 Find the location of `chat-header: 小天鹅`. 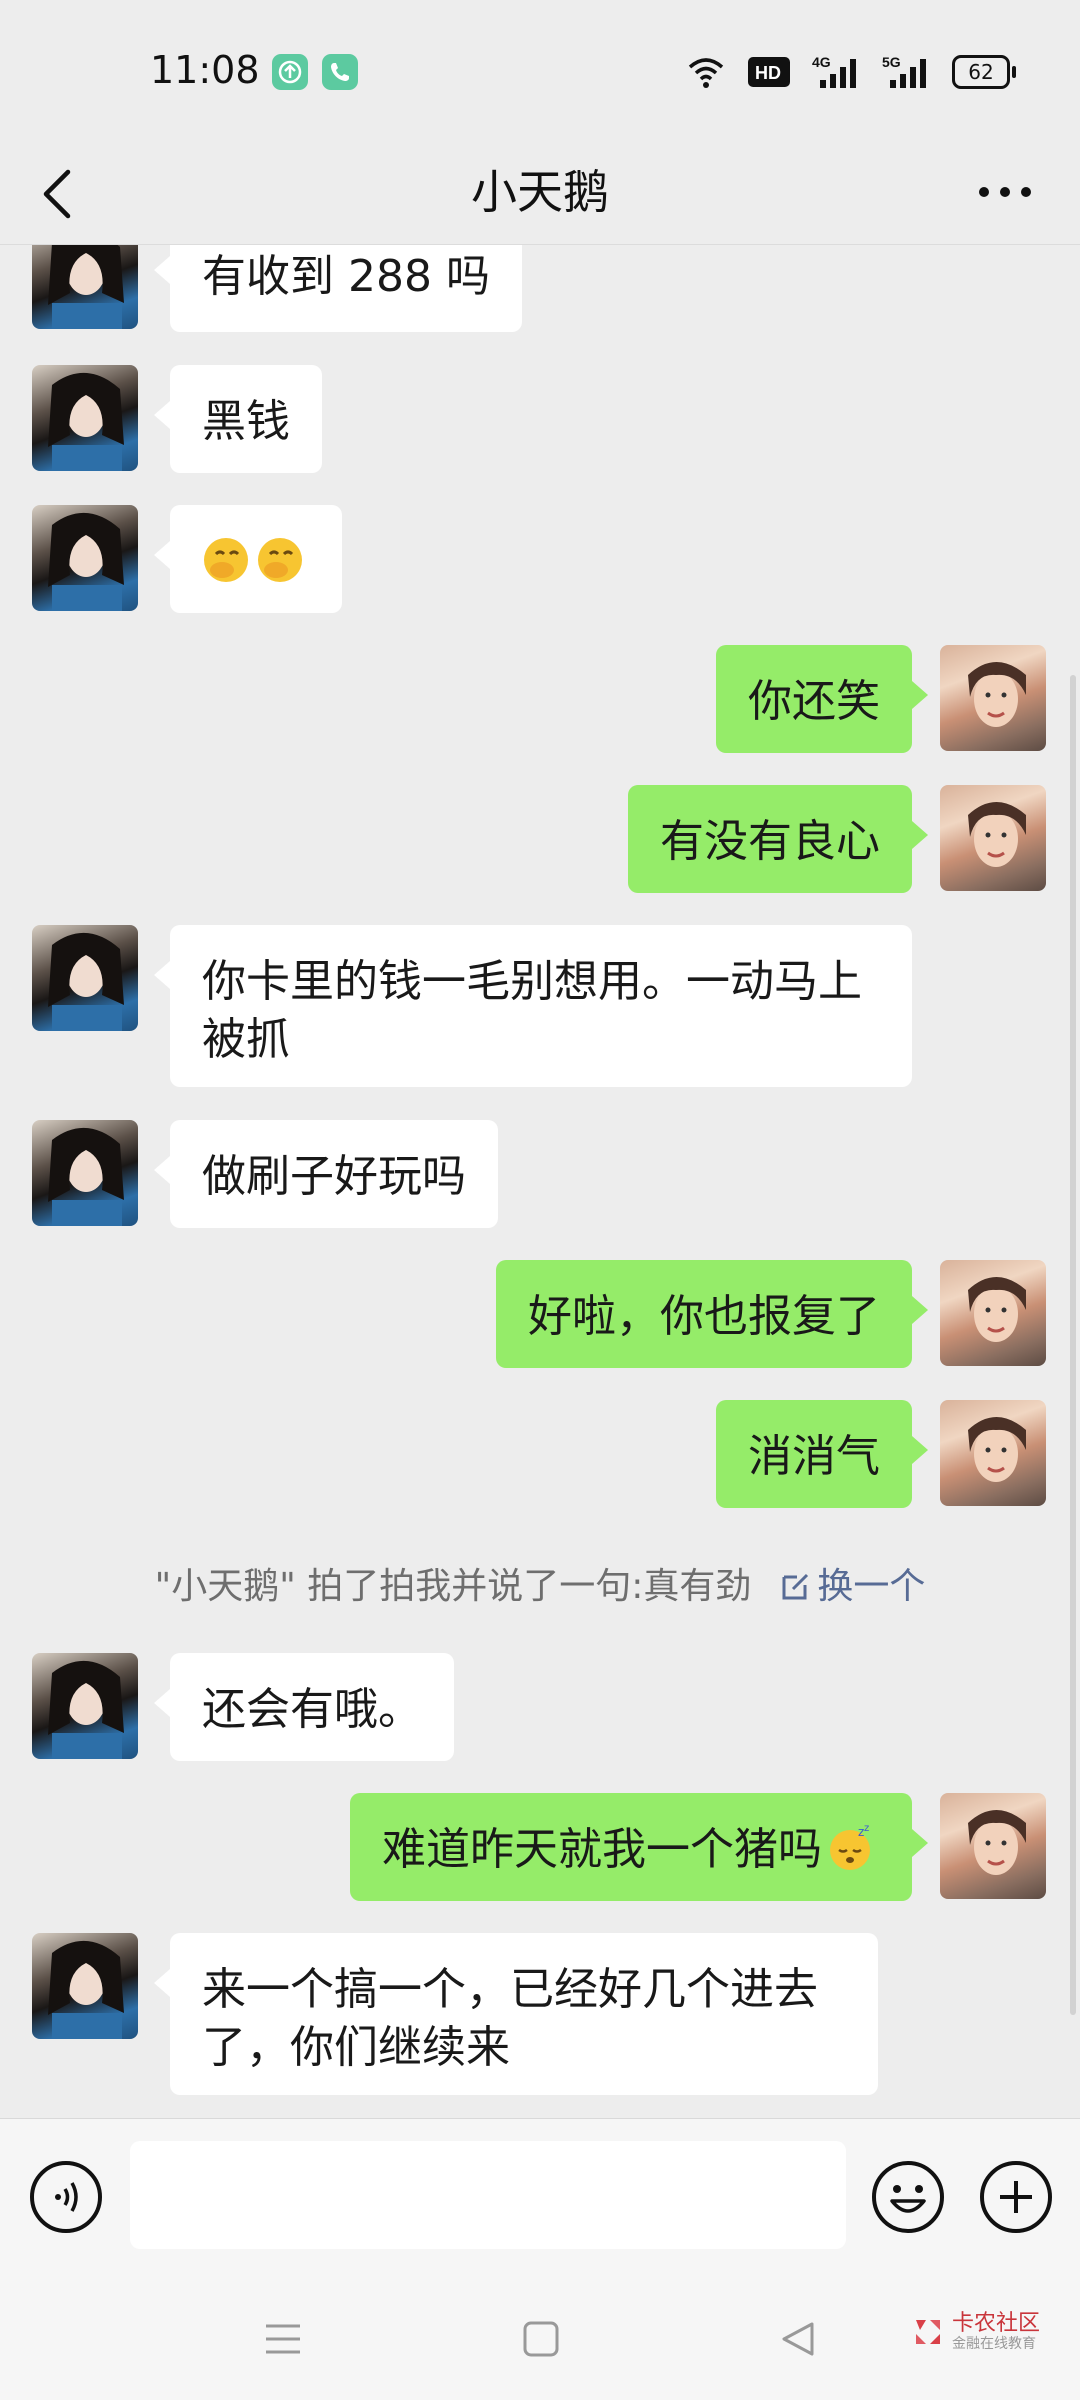

chat-header: 小天鹅 is located at coordinates (540, 192).